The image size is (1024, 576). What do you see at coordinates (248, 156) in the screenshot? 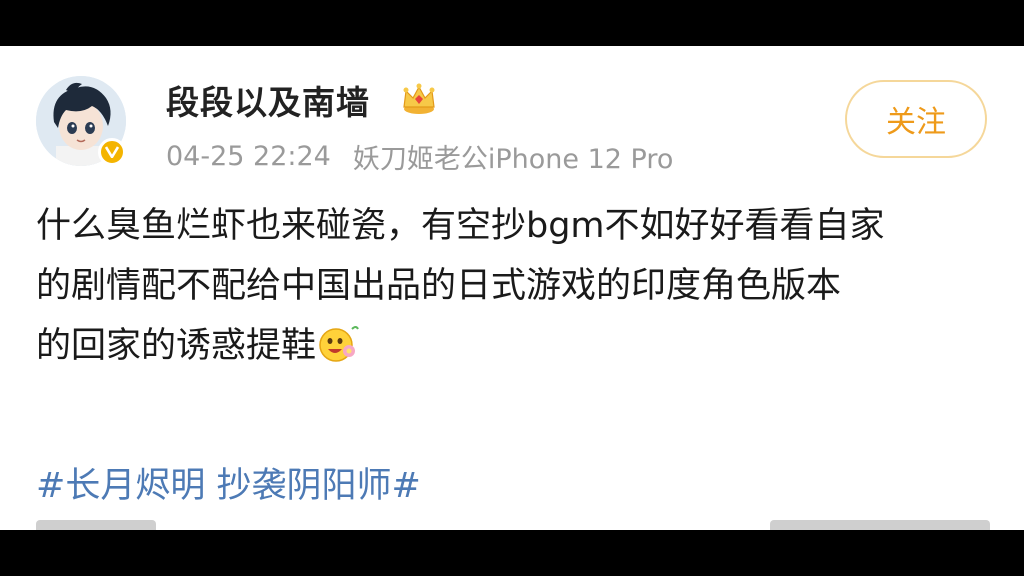
I see `post-timestamp: 04-25 22:24` at bounding box center [248, 156].